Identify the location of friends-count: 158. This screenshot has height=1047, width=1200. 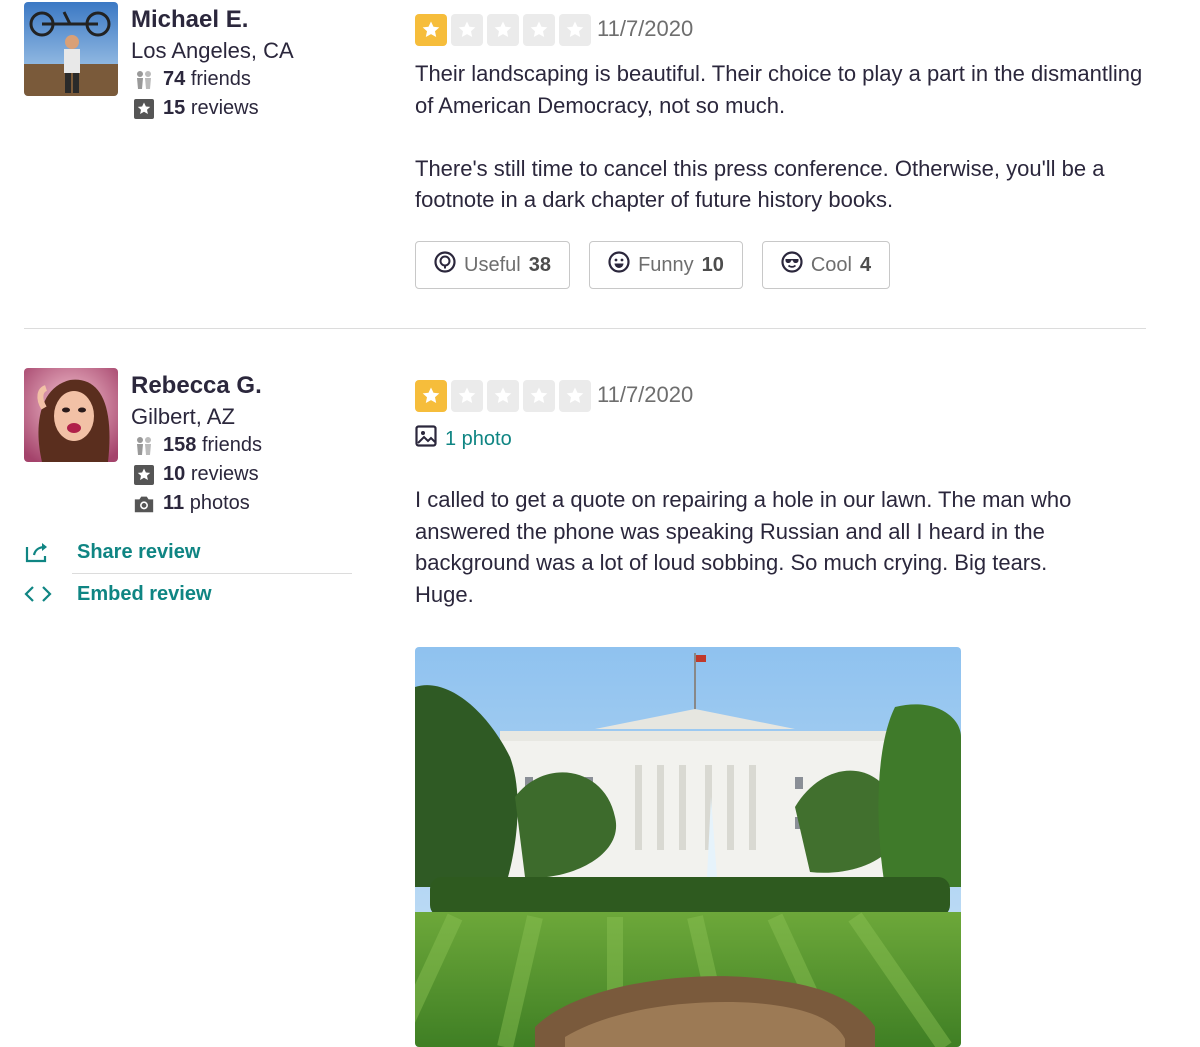
(180, 445).